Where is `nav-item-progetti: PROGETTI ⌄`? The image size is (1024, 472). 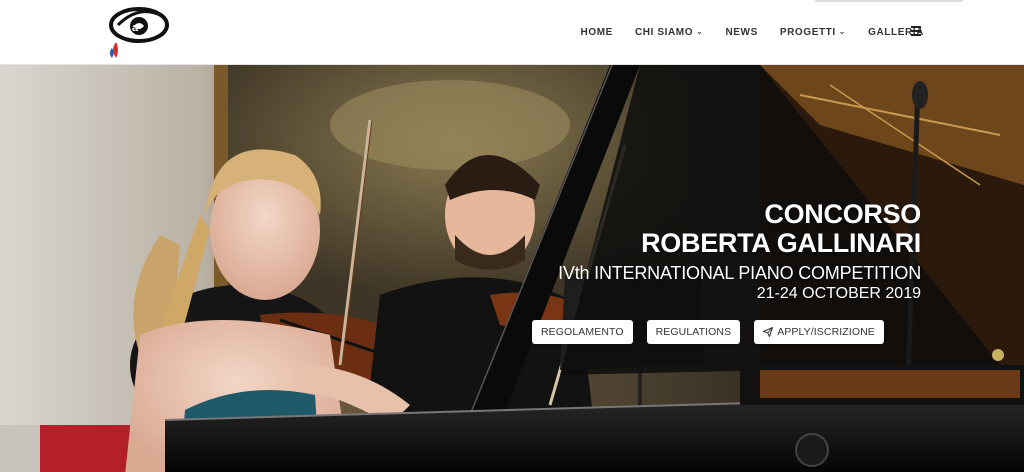
nav-item-progetti: PROGETTI ⌄ is located at coordinates (813, 32).